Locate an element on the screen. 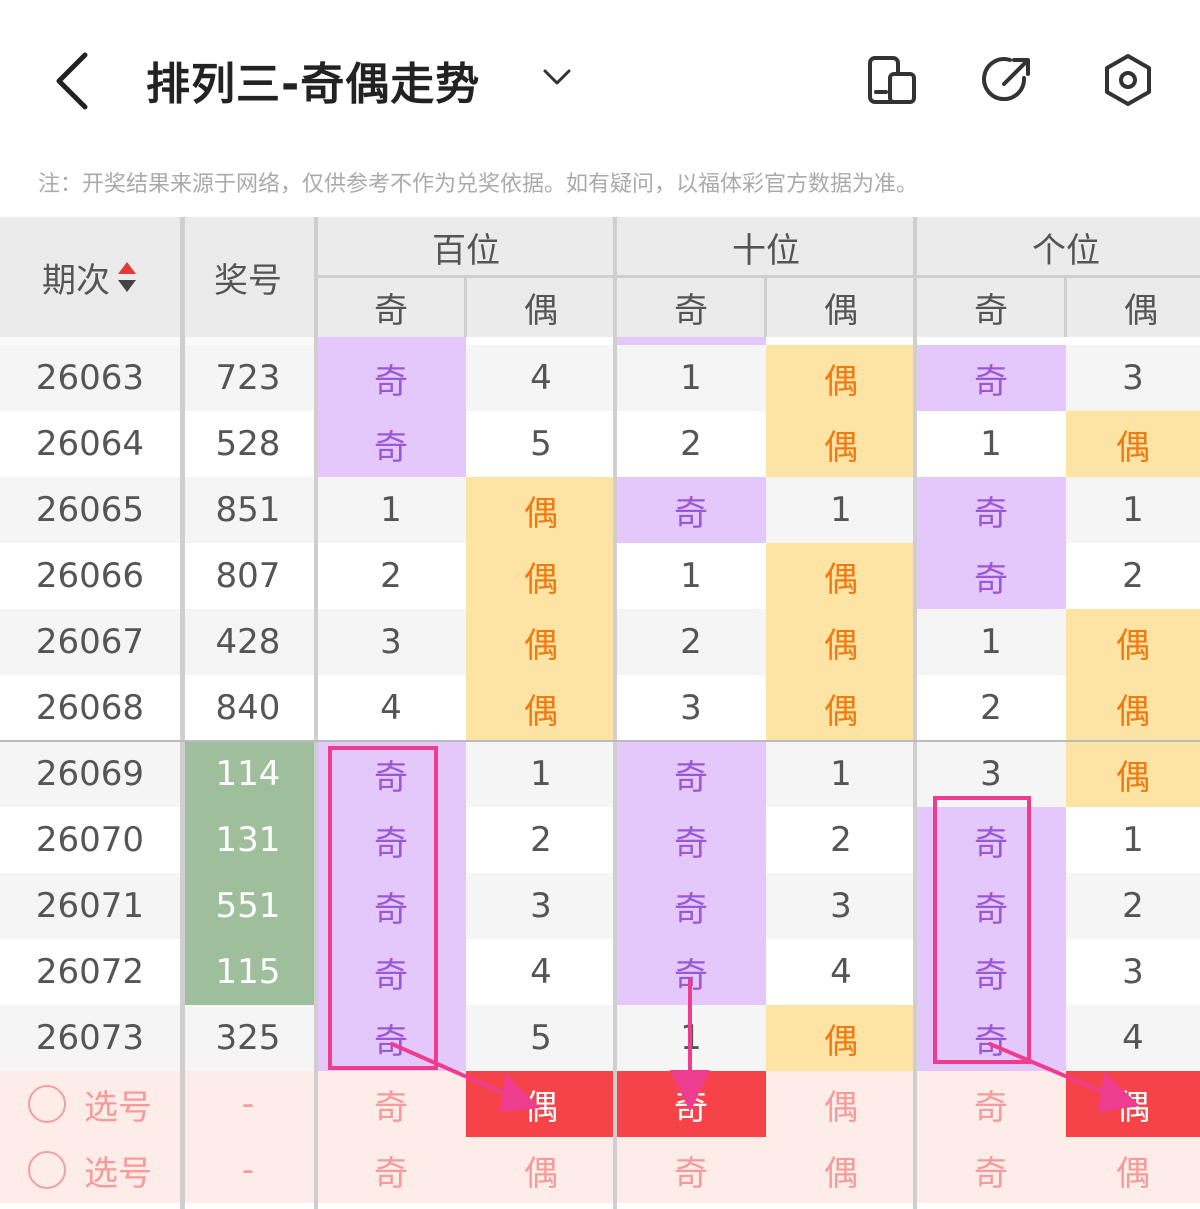  header-odd-1: 奇 is located at coordinates (691, 307).